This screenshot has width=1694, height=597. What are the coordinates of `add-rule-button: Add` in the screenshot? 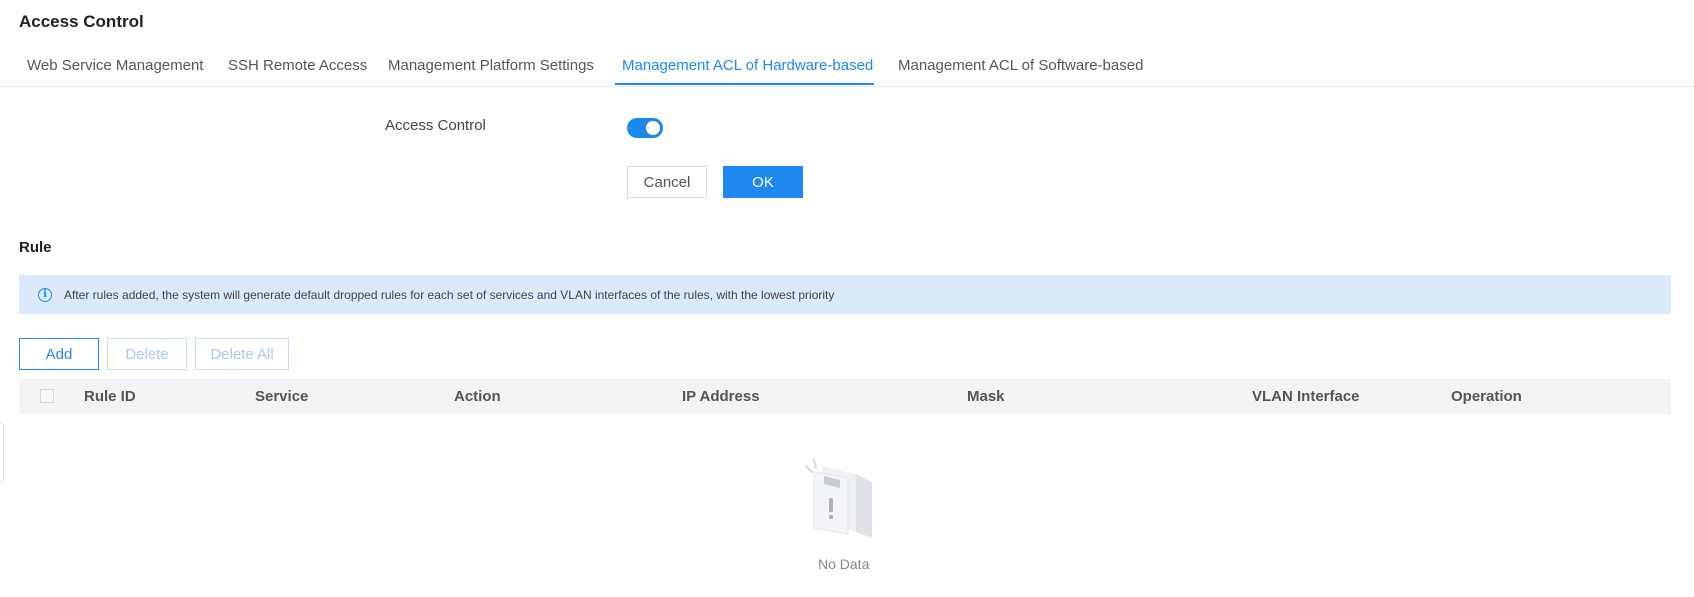 It's located at (59, 354).